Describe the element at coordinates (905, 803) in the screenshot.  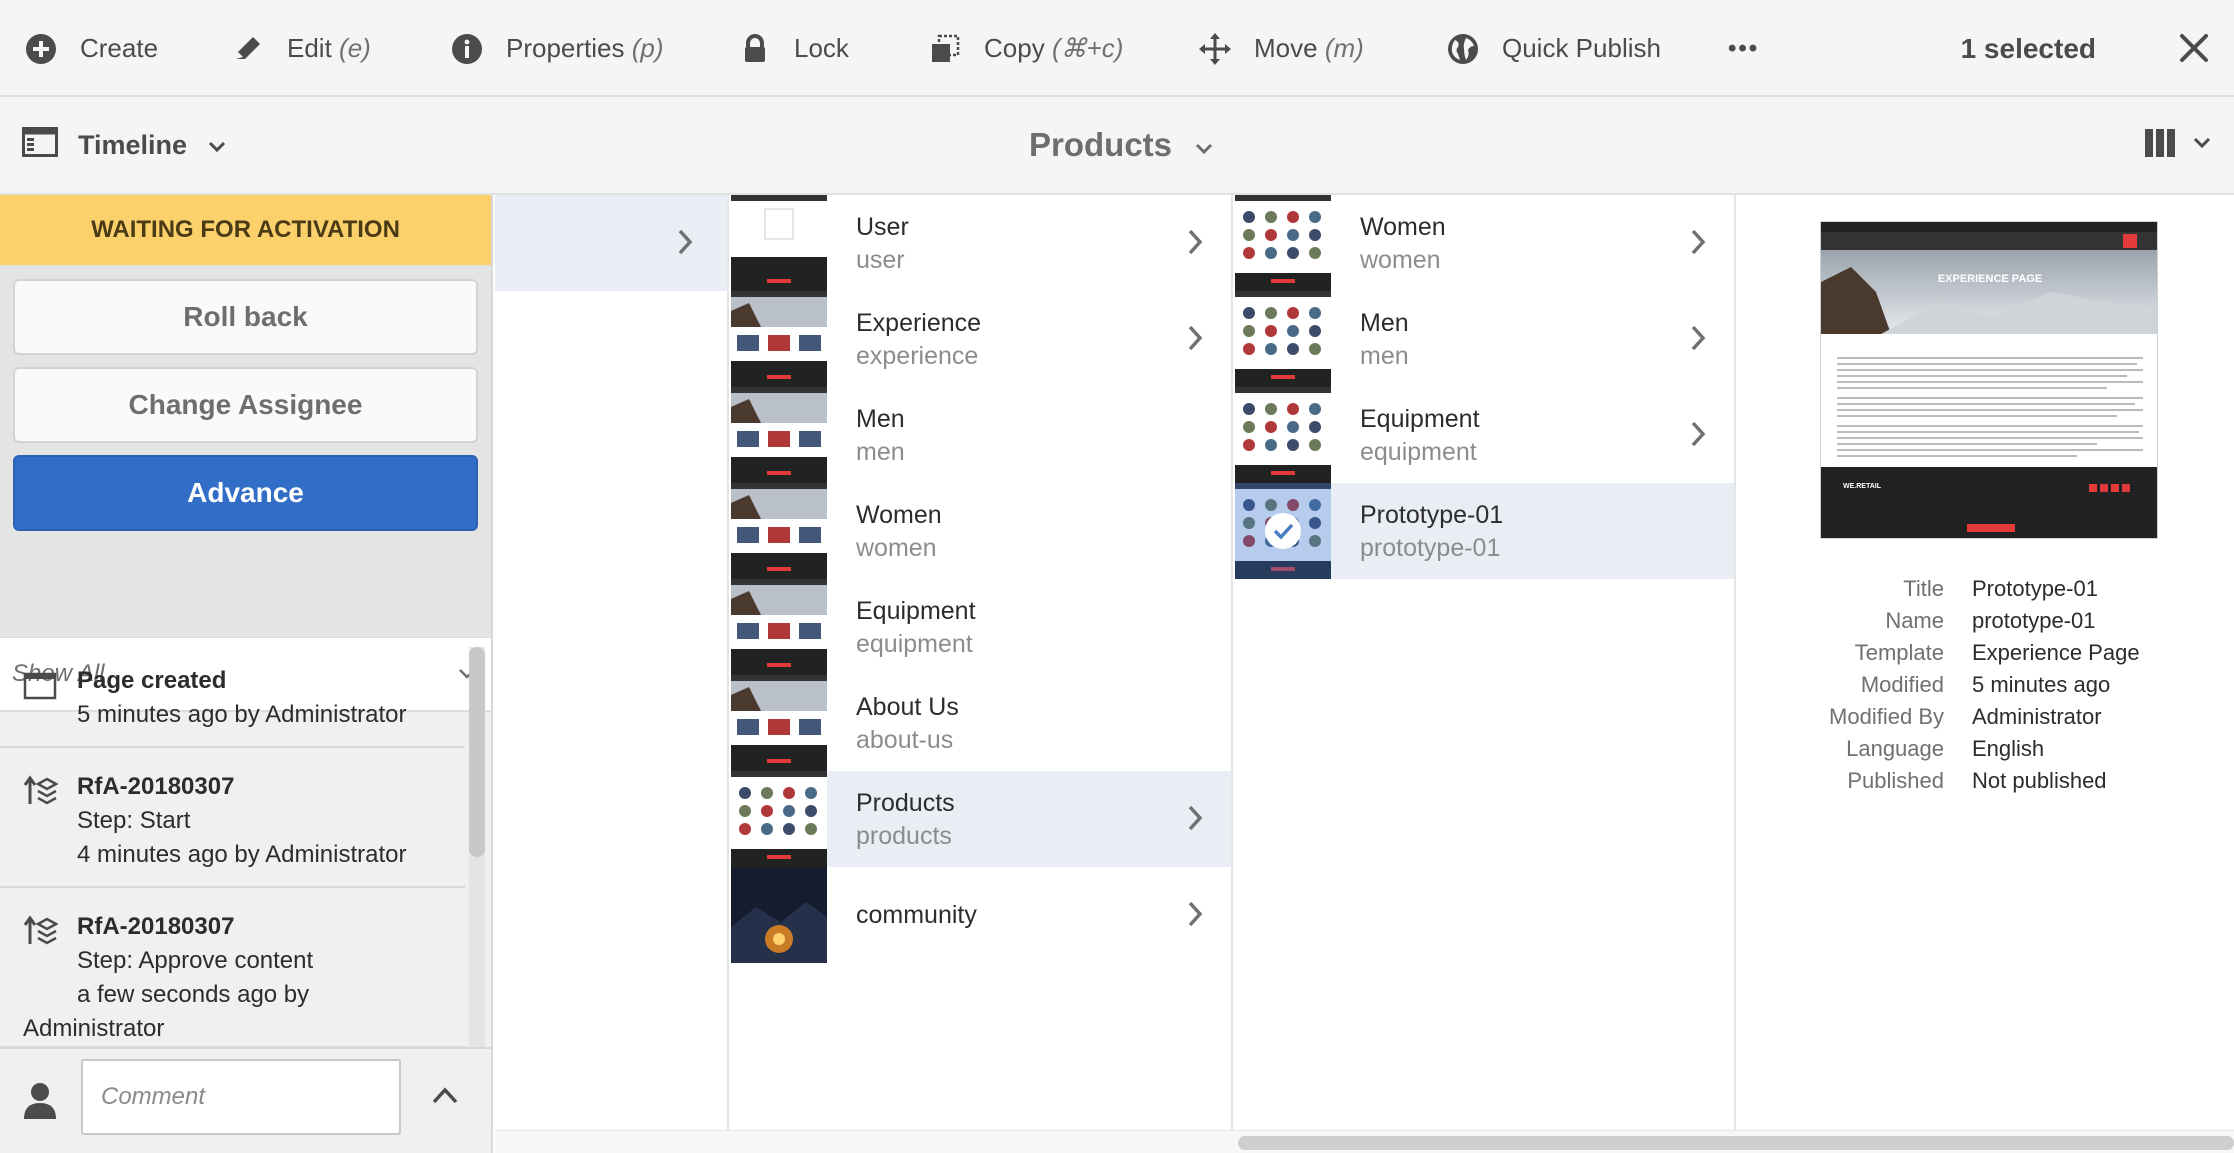
I see `column-item-title: Products` at that location.